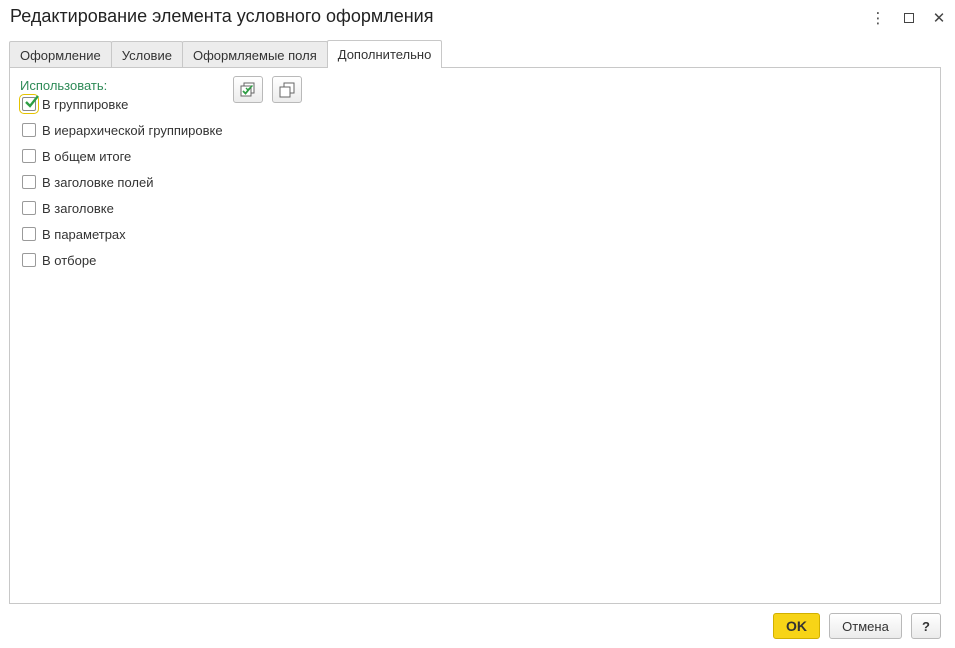  I want to click on option-in-header: В заголовке, so click(68, 208).